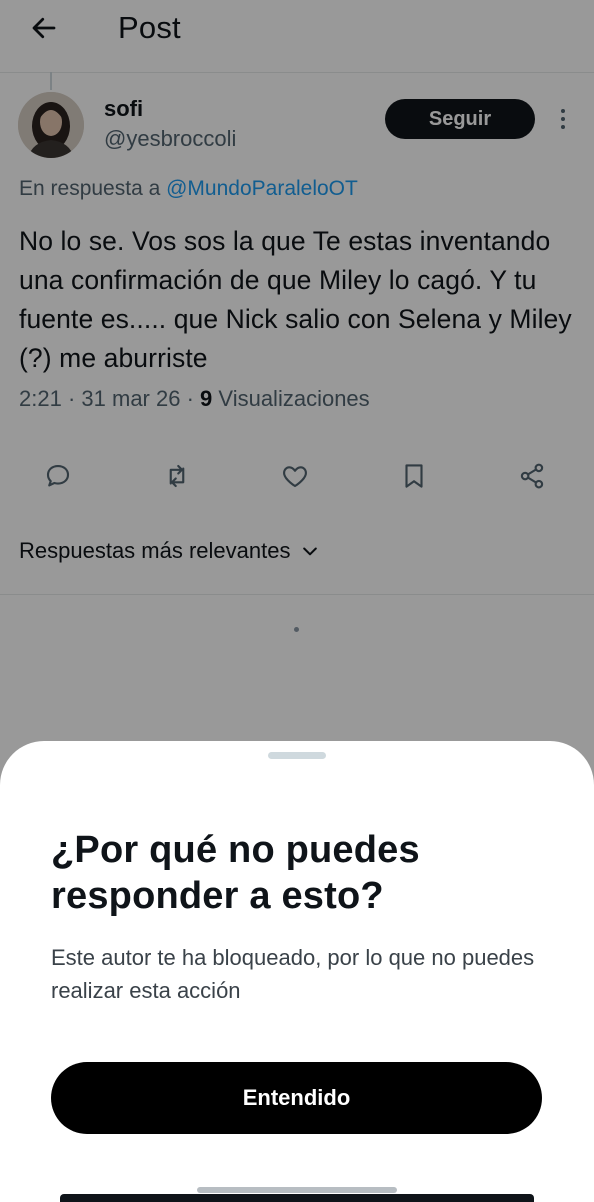  I want to click on bottom-bar-edge, so click(297, 1198).